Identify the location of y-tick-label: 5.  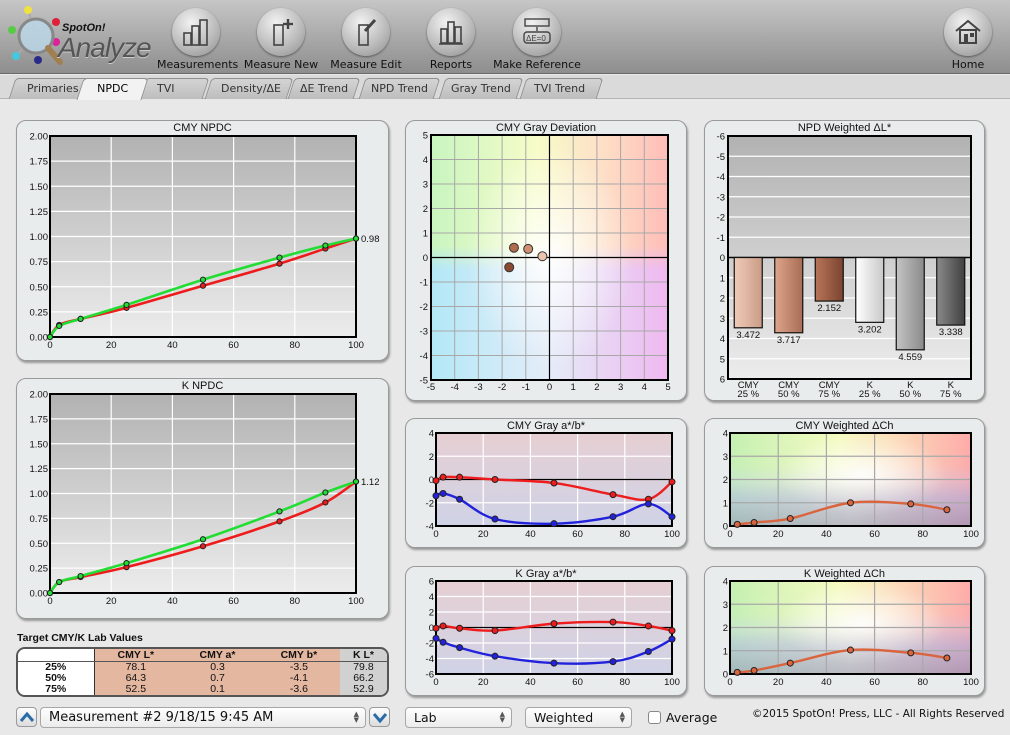
(722, 359).